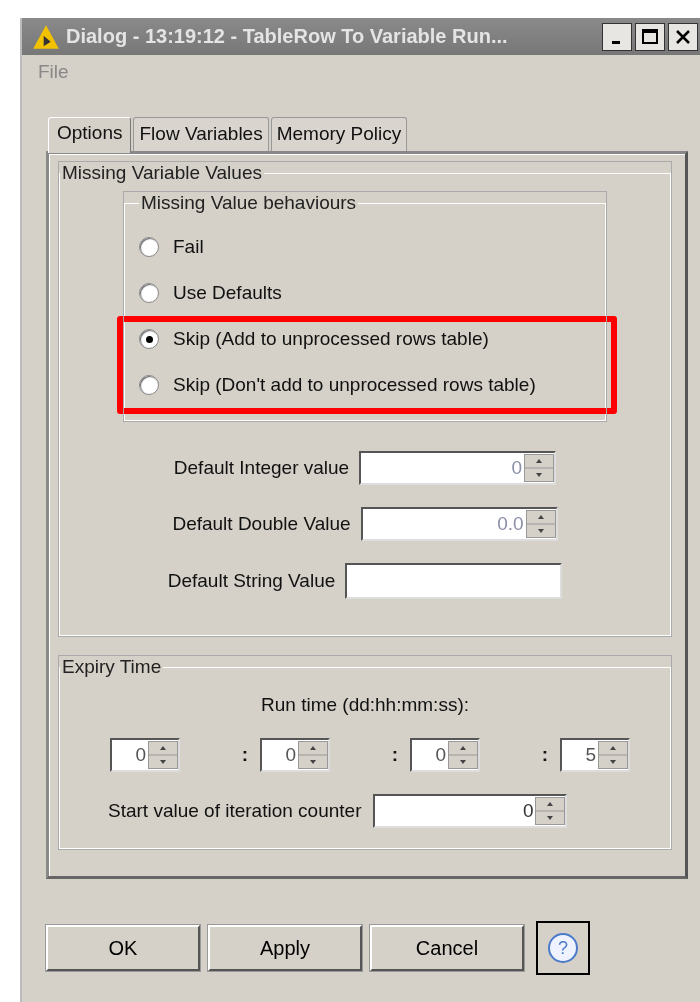  Describe the element at coordinates (46, 36) in the screenshot. I see `triangle-play-icon` at that location.